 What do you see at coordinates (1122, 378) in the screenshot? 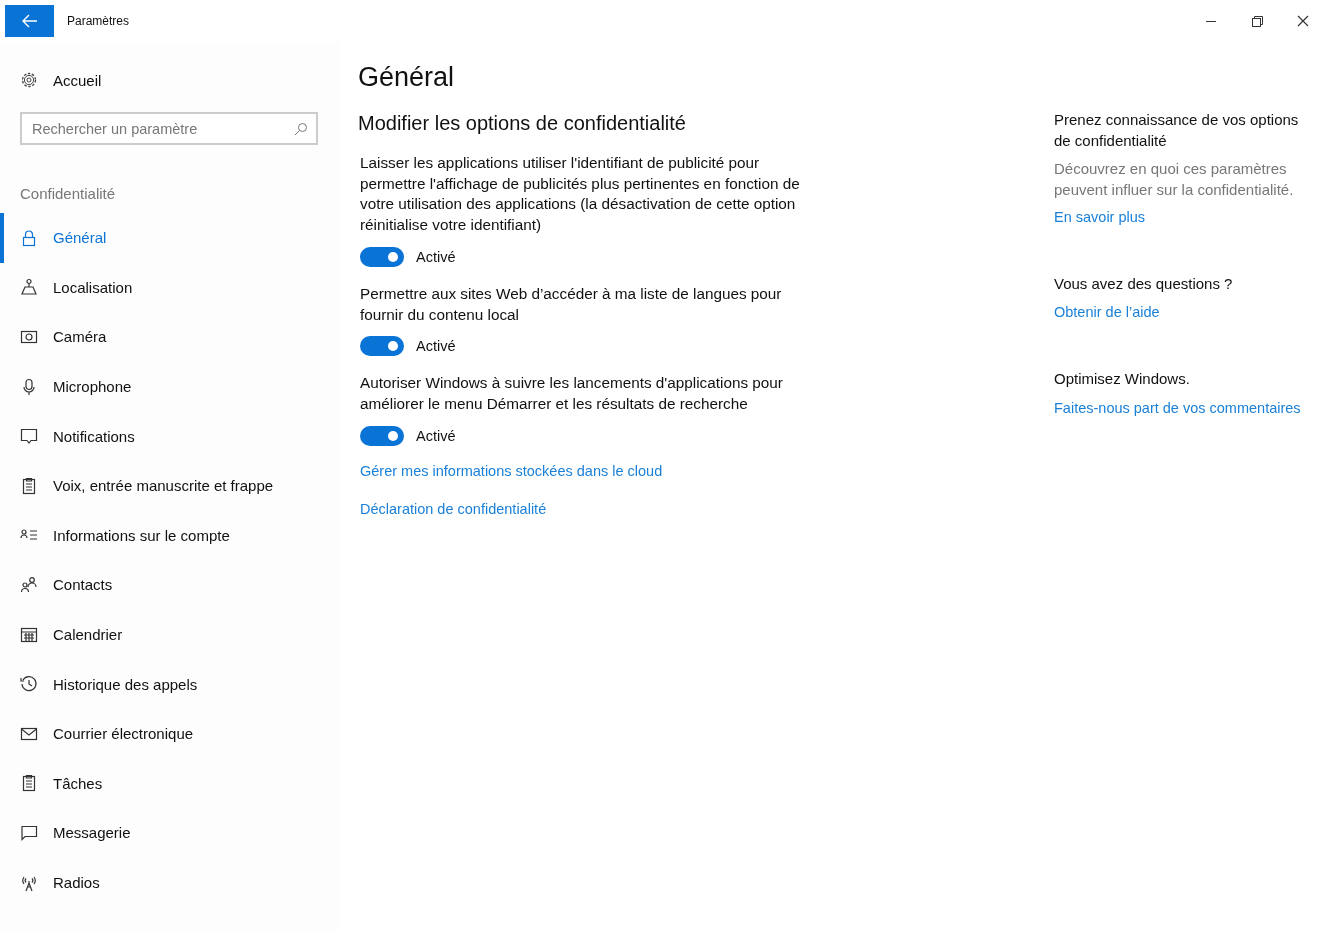
I see `aside-heading: Optimisez Windows.` at bounding box center [1122, 378].